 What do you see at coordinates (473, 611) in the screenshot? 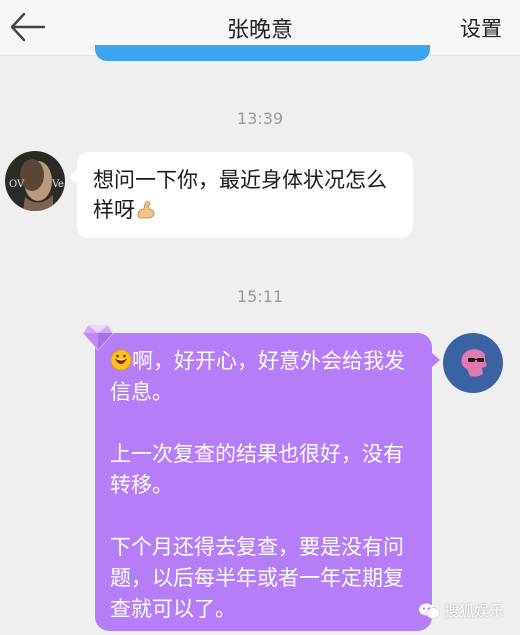
I see `watermark-text: 搜狐娱乐` at bounding box center [473, 611].